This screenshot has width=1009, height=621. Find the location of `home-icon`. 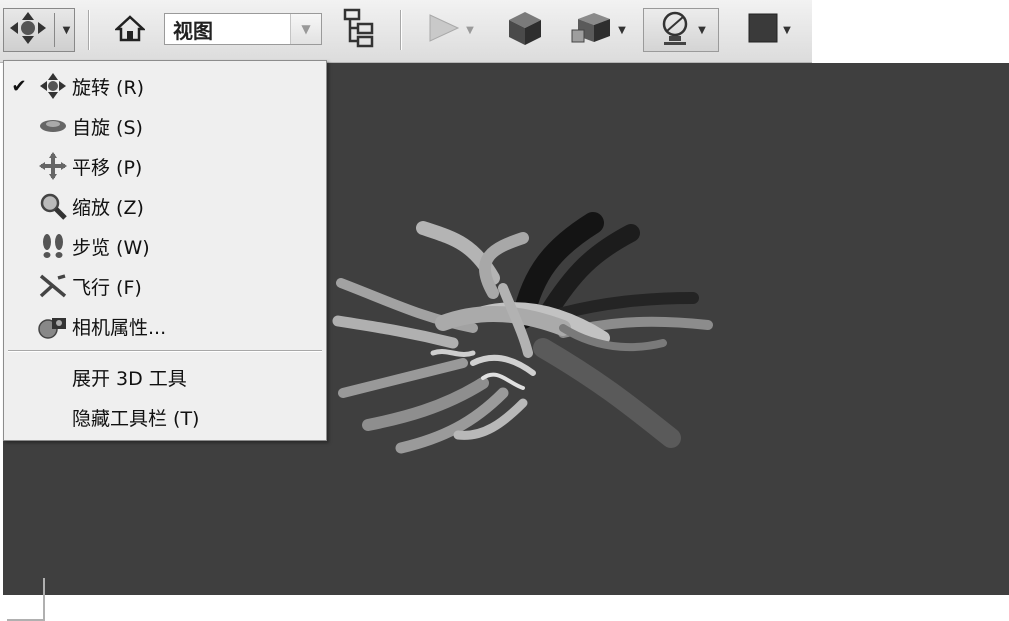

home-icon is located at coordinates (130, 30).